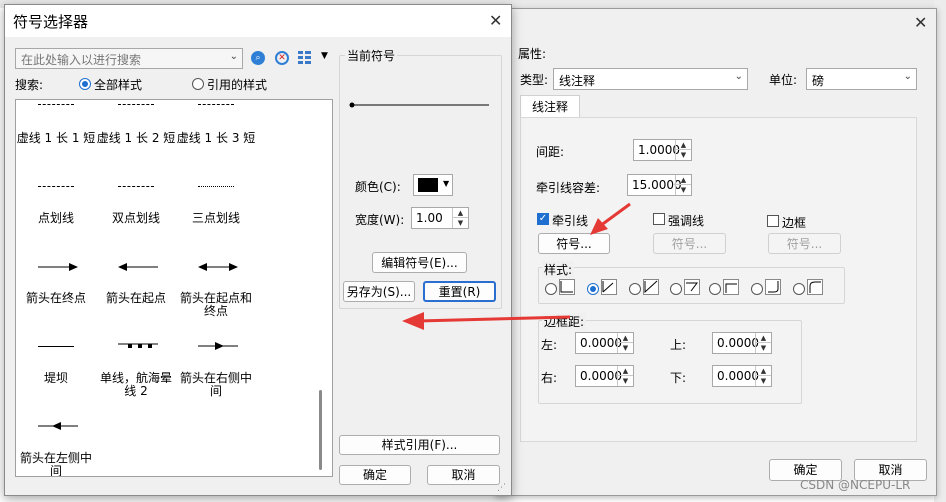 Image resolution: width=946 pixels, height=502 pixels. Describe the element at coordinates (516, 266) in the screenshot. I see `annotation-arrows` at that location.